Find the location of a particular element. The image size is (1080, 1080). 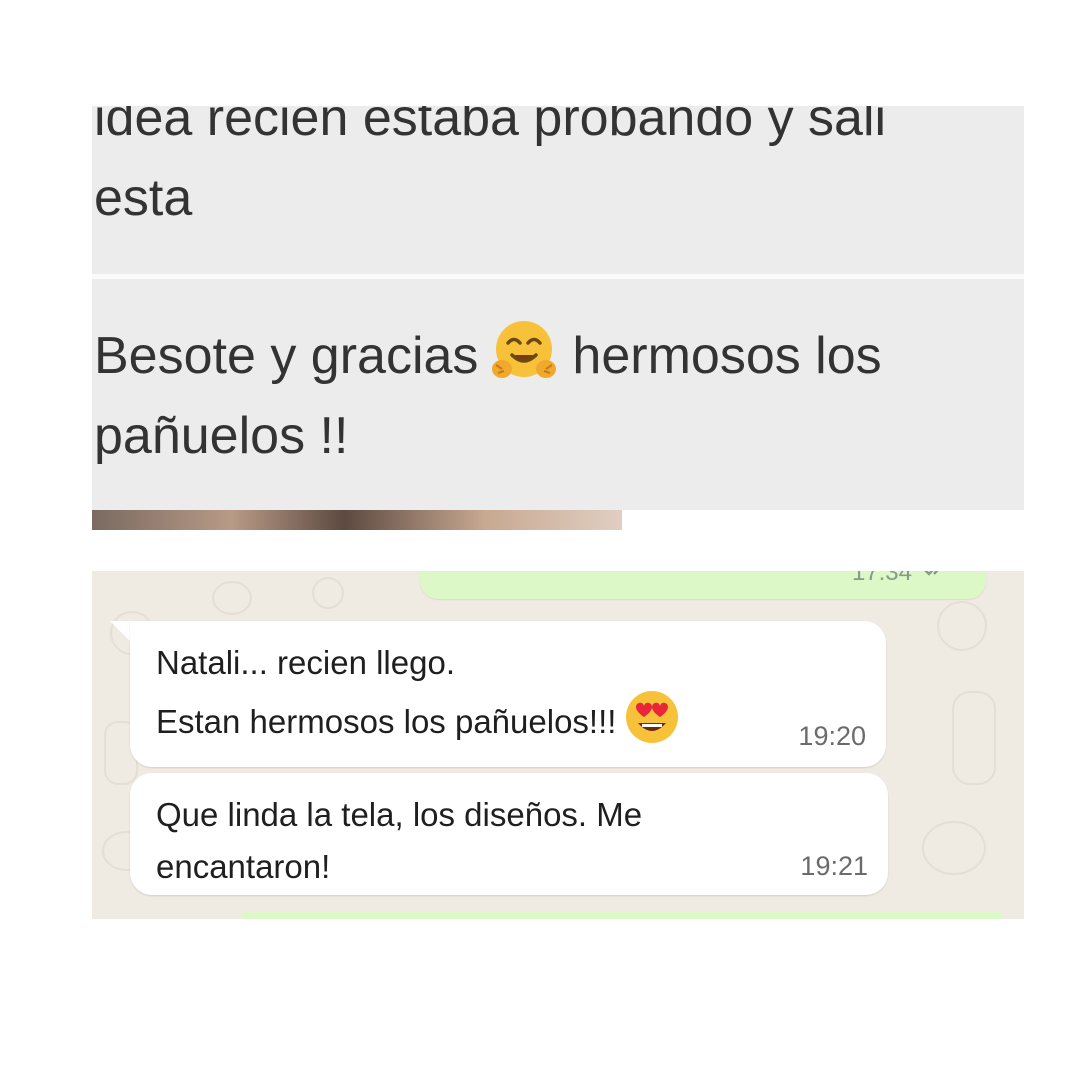

message-line: esta is located at coordinates (143, 198).